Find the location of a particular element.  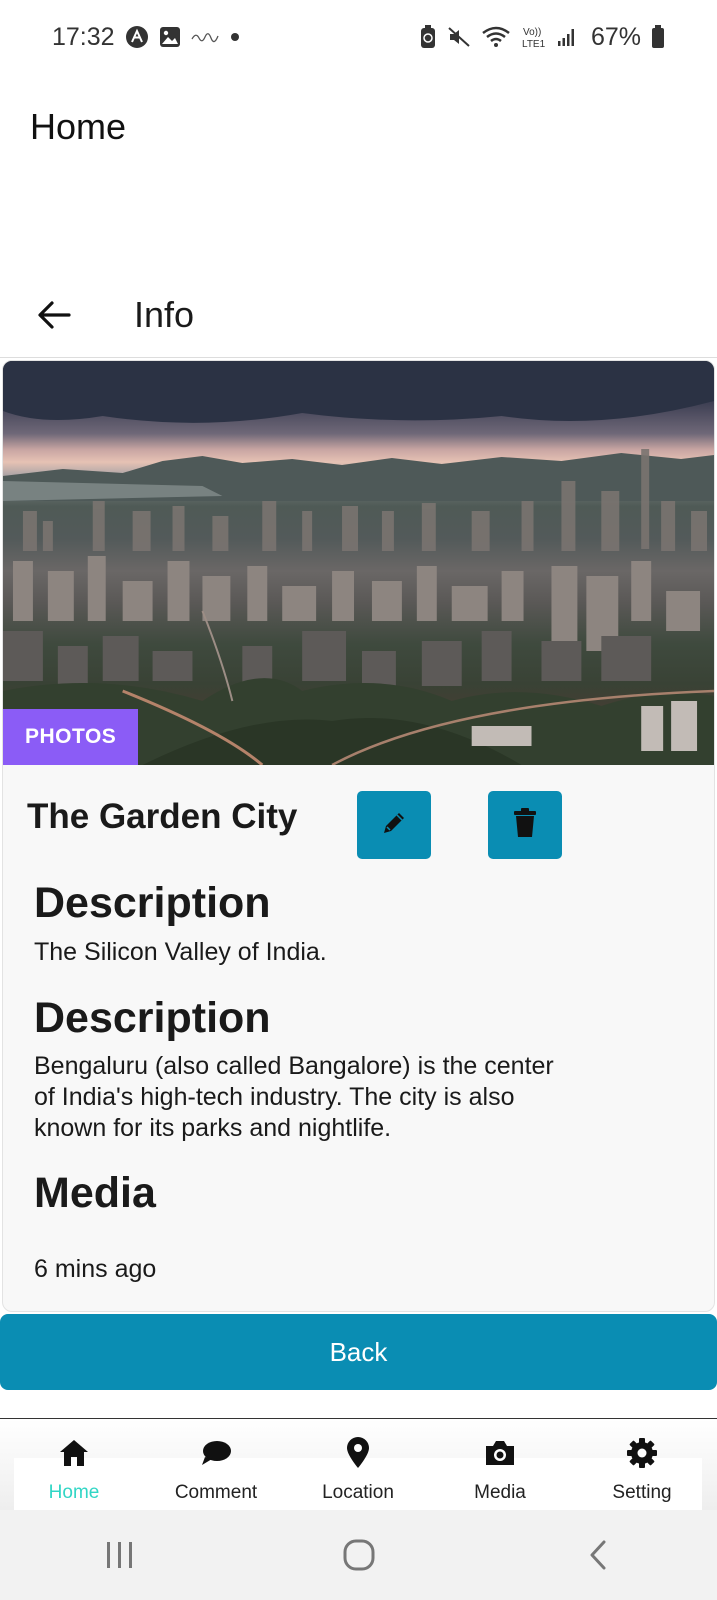

nfc-icon is located at coordinates (137, 37).